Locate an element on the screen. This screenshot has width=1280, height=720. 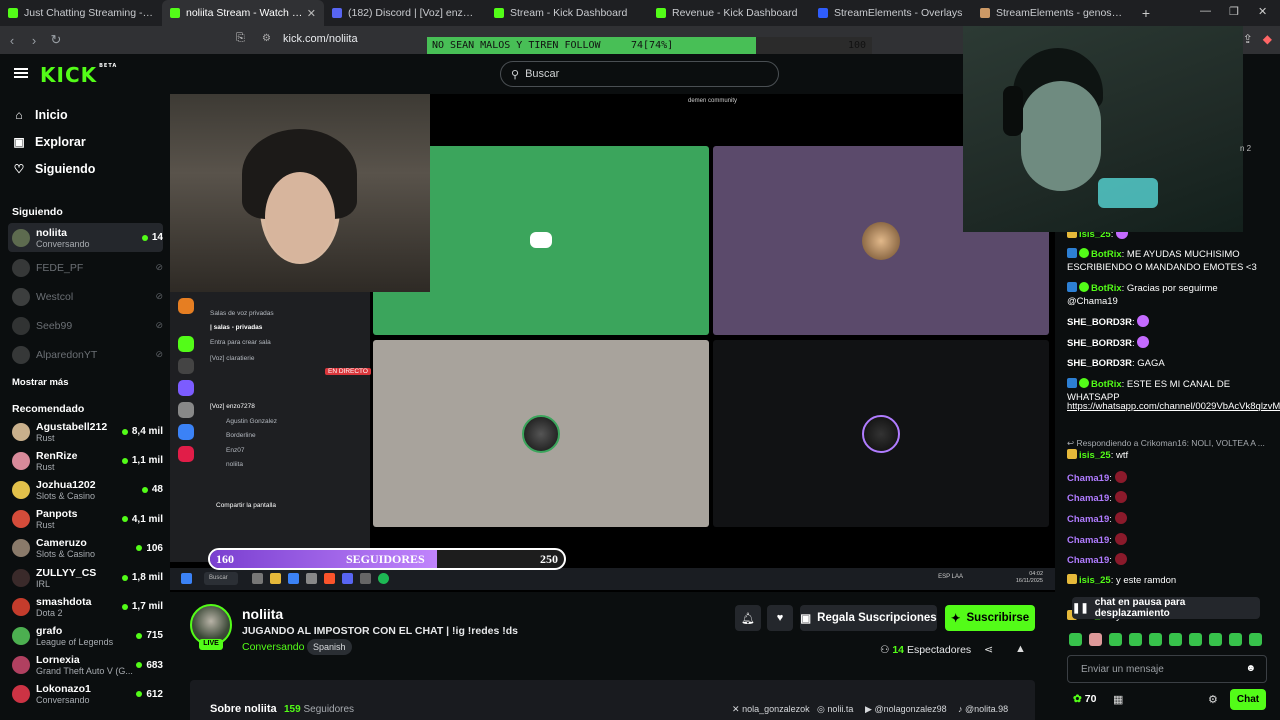
browser-tab: Stream - Kick Dashboard is located at coordinates (567, 13).